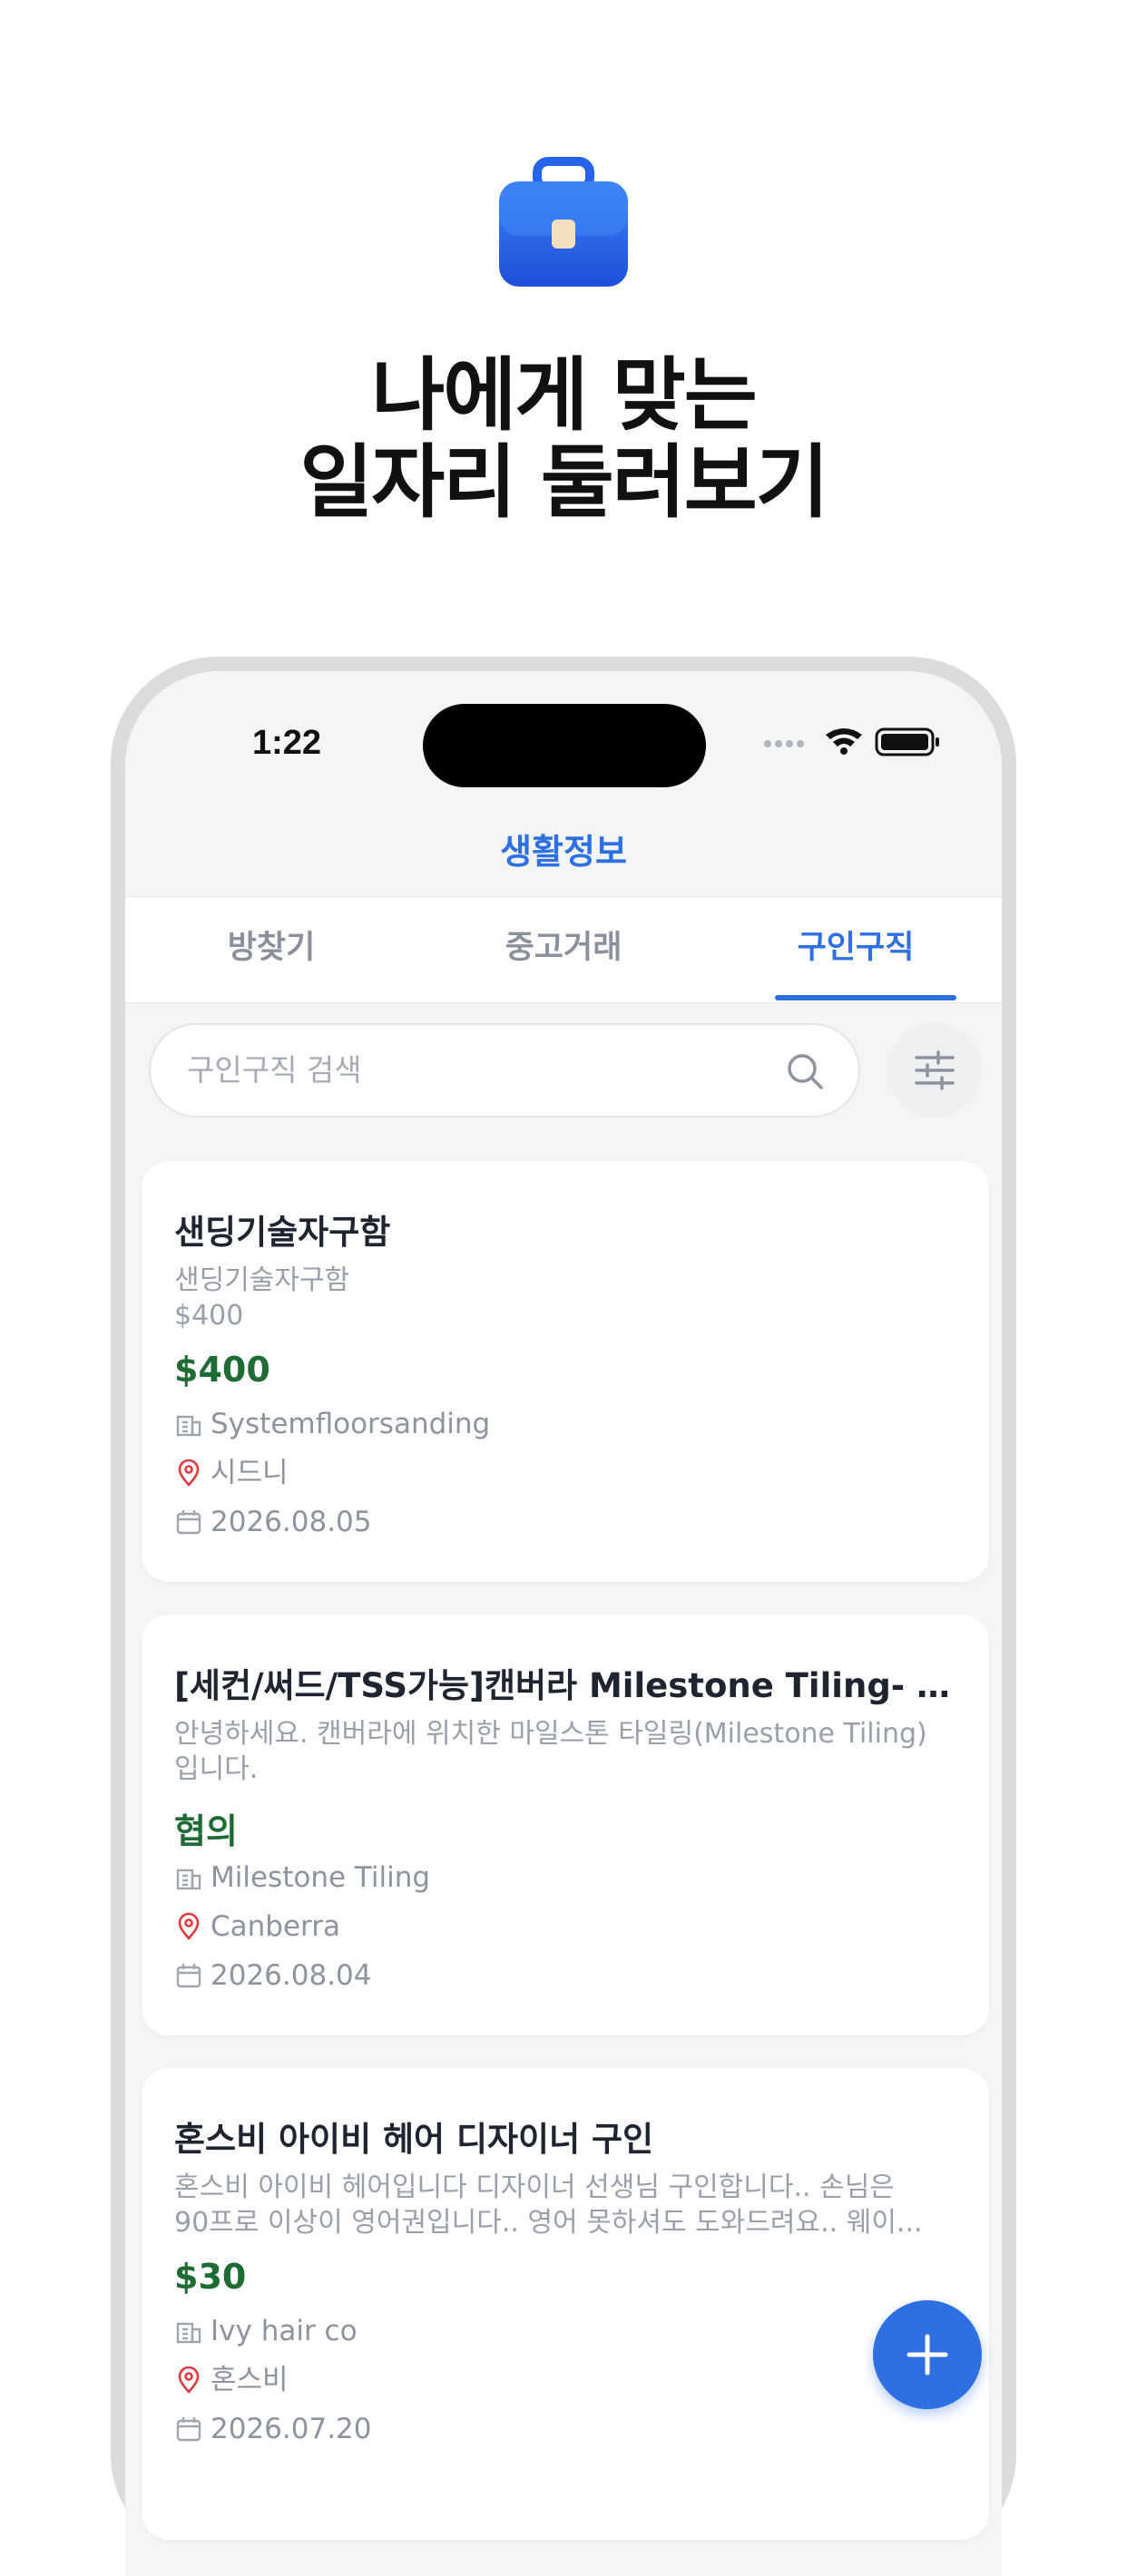  I want to click on headline-line-2: 일자리 둘러보기, so click(563, 482).